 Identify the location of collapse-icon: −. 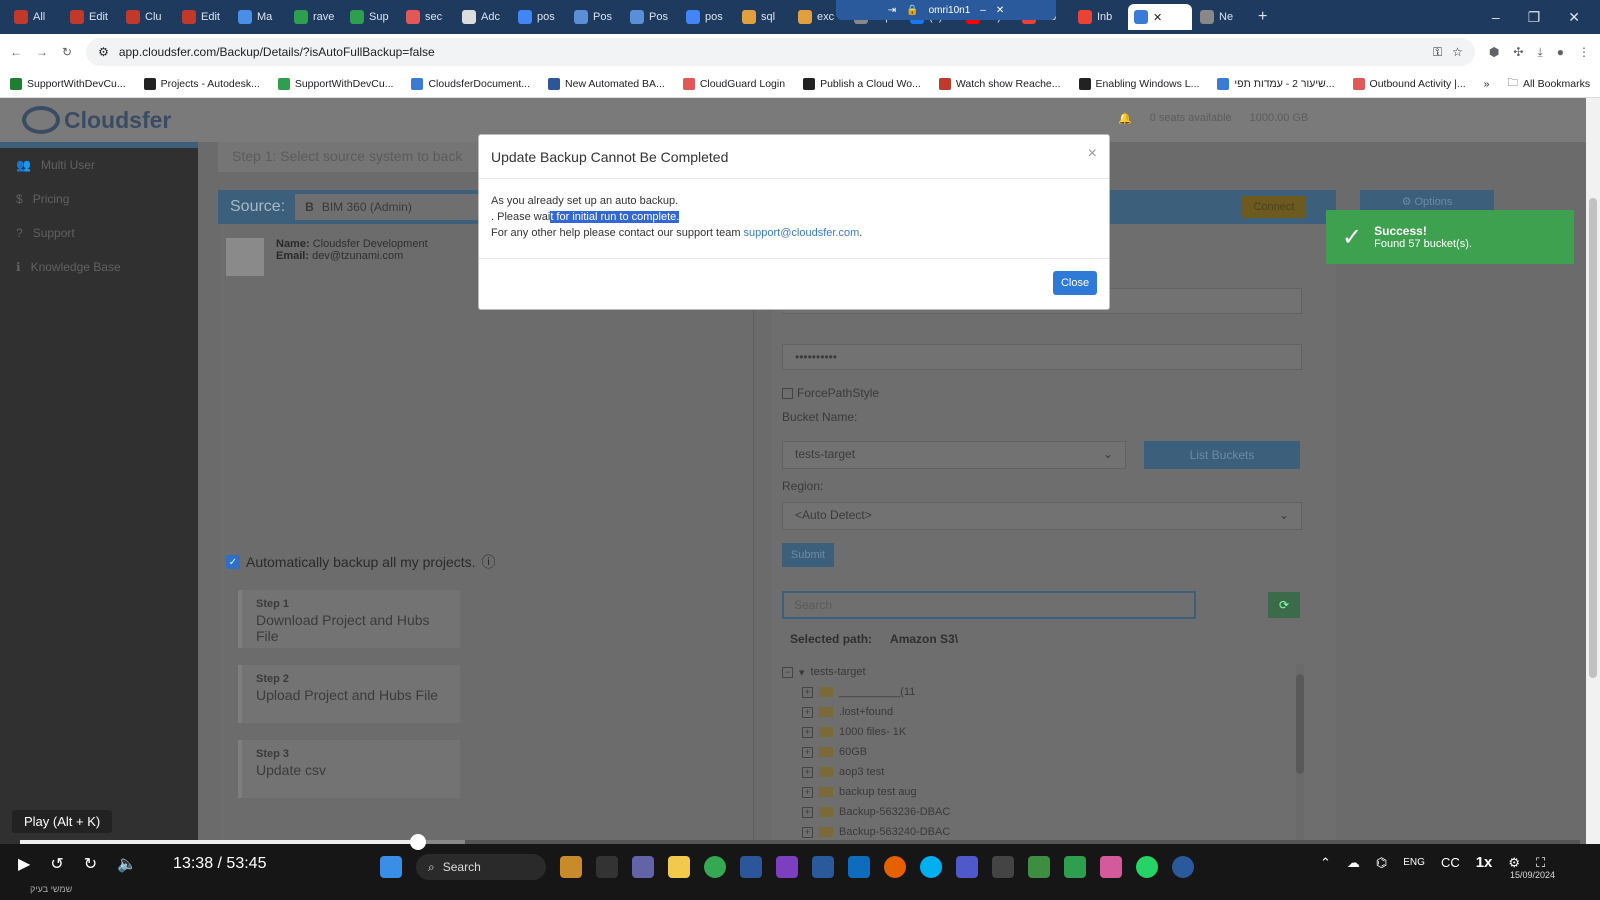
(787, 672).